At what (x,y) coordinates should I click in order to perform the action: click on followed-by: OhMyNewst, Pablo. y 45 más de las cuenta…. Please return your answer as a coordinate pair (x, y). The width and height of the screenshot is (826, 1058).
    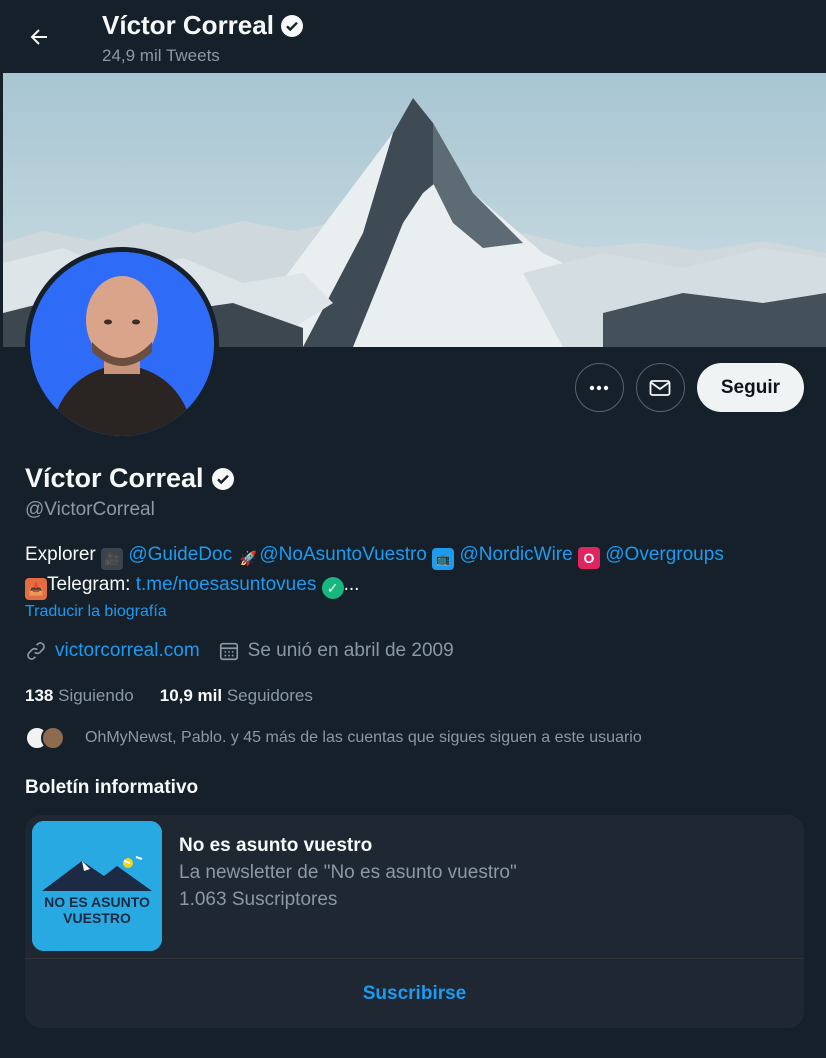
    Looking at the image, I should click on (333, 738).